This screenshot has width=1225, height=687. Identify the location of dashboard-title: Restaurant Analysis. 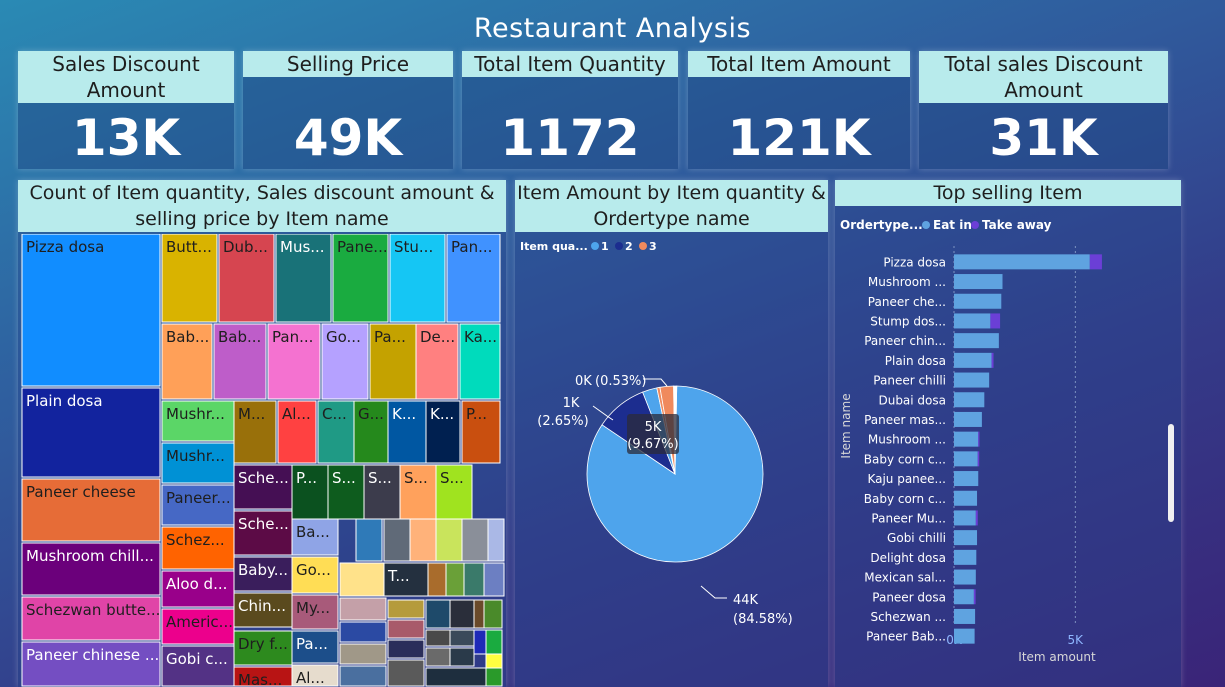
(612, 28).